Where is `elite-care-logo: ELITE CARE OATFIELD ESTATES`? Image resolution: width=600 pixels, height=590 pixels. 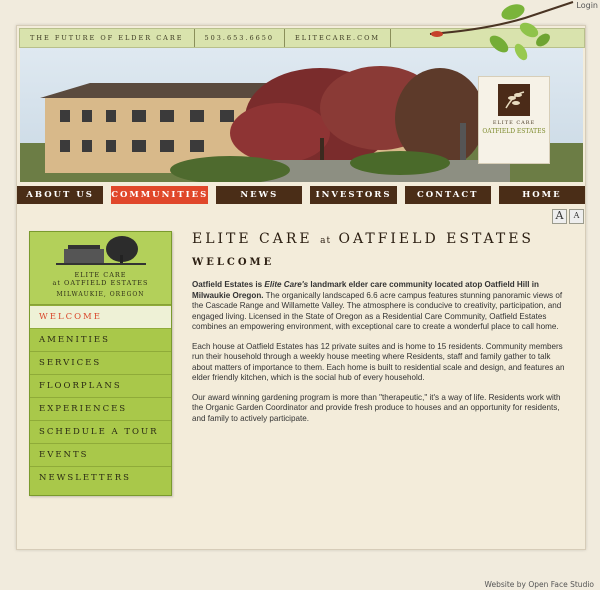 elite-care-logo: ELITE CARE OATFIELD ESTATES is located at coordinates (514, 120).